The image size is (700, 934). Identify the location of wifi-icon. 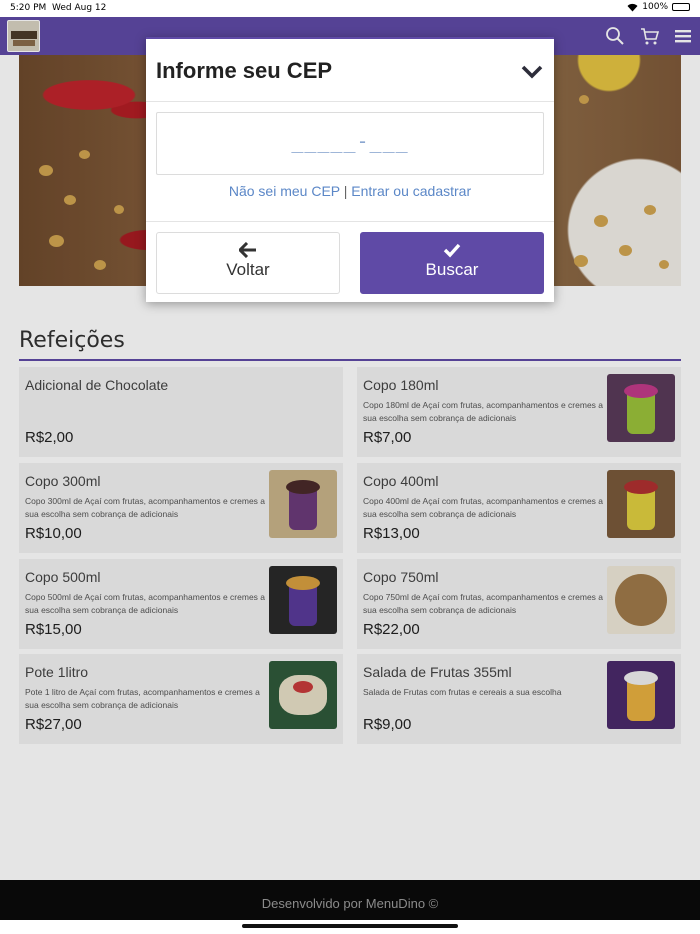
(632, 7).